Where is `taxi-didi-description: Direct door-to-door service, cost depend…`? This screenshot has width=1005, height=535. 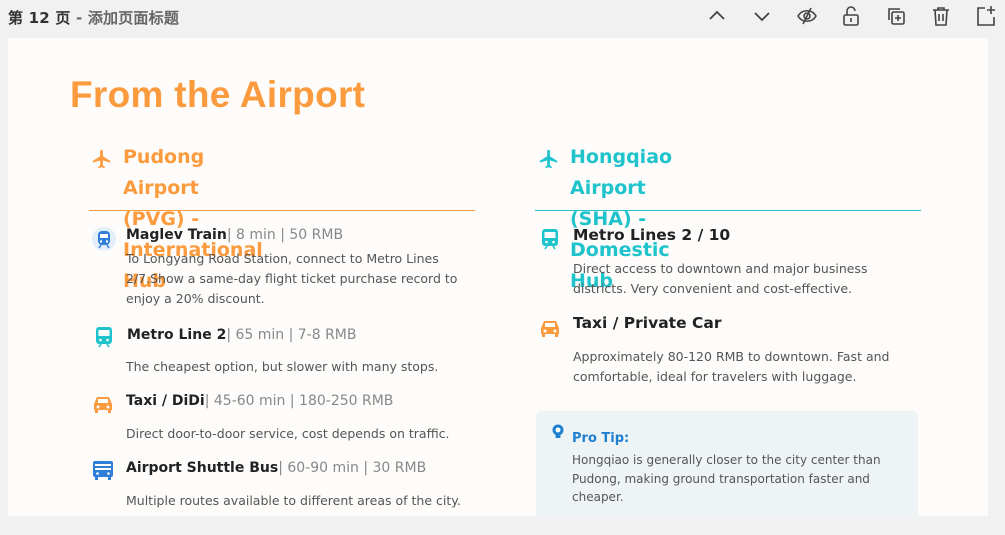
taxi-didi-description: Direct door-to-door service, cost depend… is located at coordinates (306, 434).